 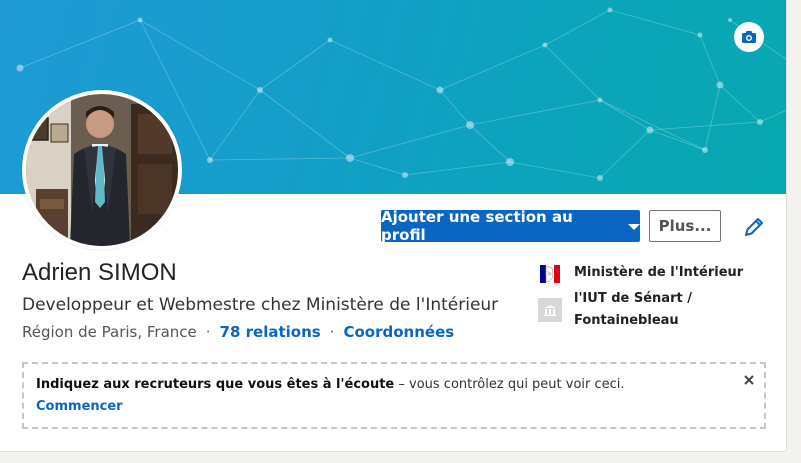 What do you see at coordinates (550, 274) in the screenshot?
I see `marianne-logo` at bounding box center [550, 274].